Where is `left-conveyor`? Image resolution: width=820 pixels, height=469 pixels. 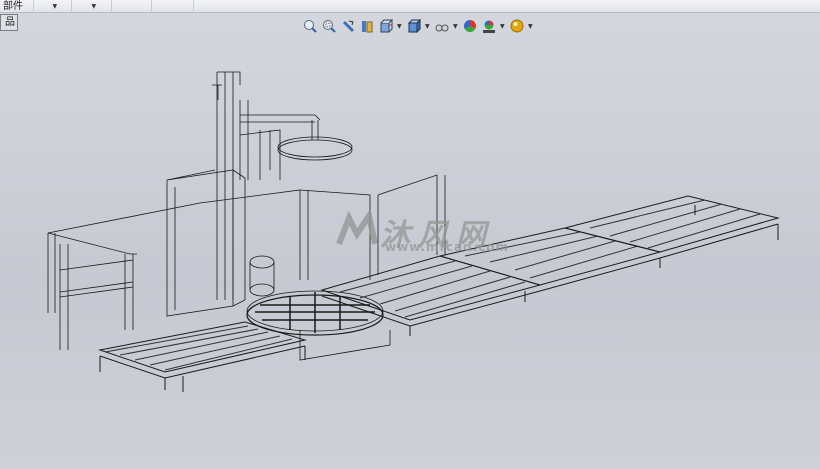
left-conveyor is located at coordinates (202, 356).